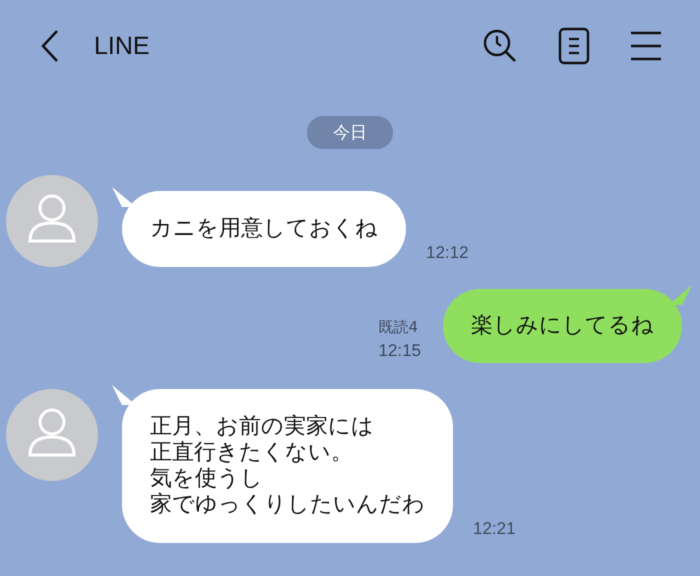 This screenshot has width=700, height=576. Describe the element at coordinates (447, 253) in the screenshot. I see `message-time: 12:12` at that location.